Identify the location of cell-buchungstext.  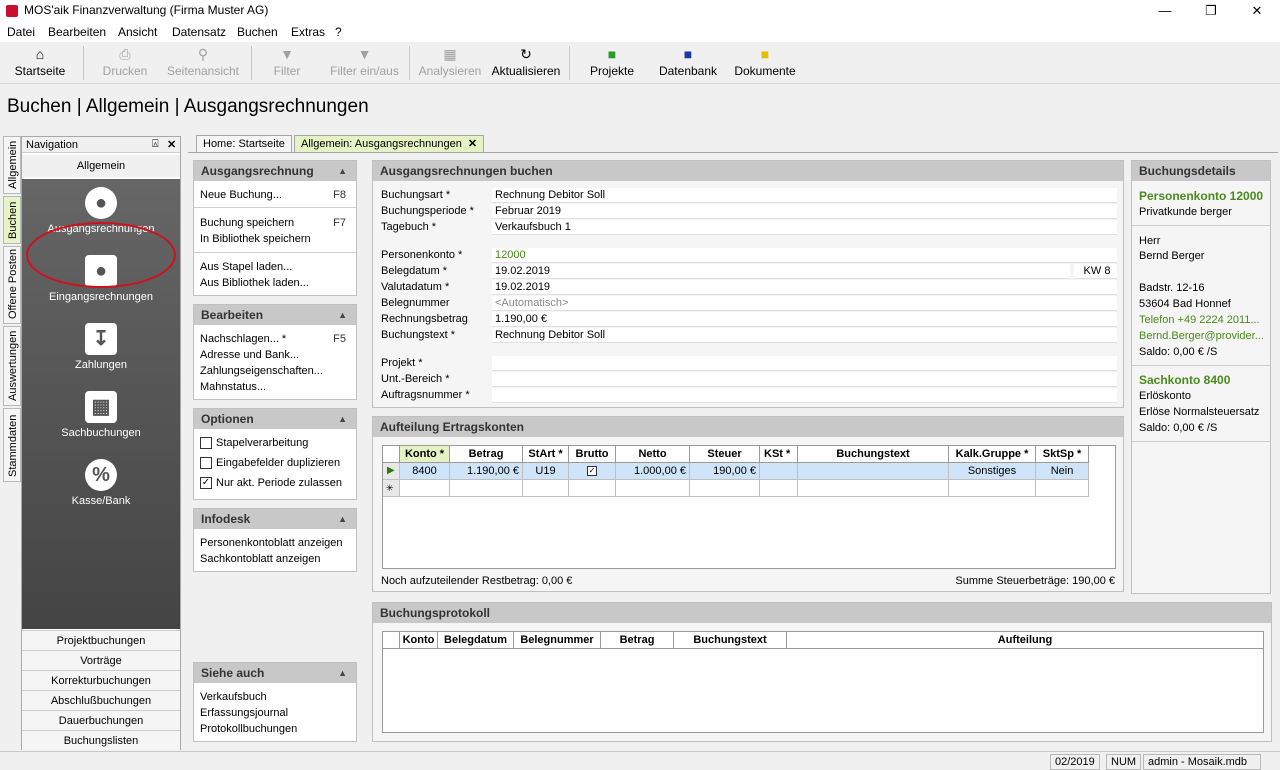
(873, 471).